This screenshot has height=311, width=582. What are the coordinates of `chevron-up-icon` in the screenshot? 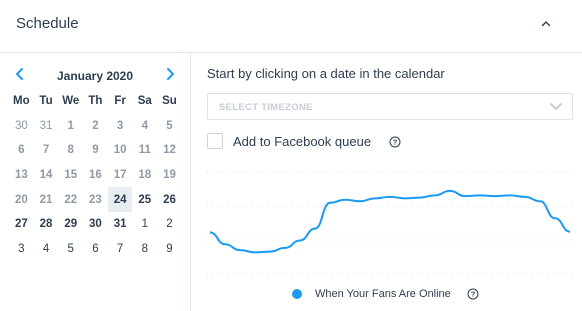 It's located at (546, 24).